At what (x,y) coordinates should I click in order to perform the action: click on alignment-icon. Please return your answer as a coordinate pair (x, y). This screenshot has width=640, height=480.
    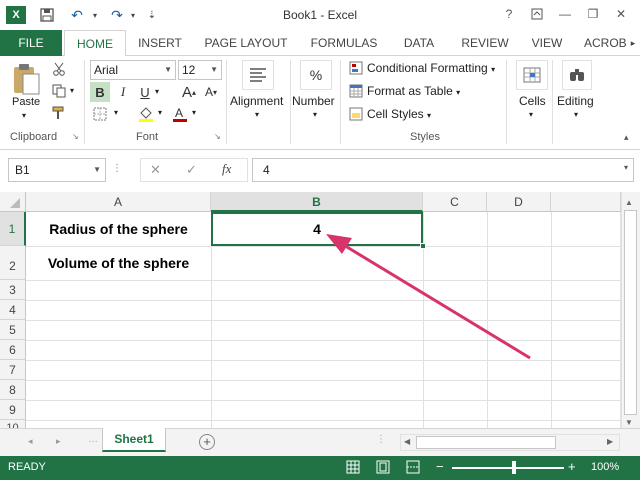
    Looking at the image, I should click on (258, 75).